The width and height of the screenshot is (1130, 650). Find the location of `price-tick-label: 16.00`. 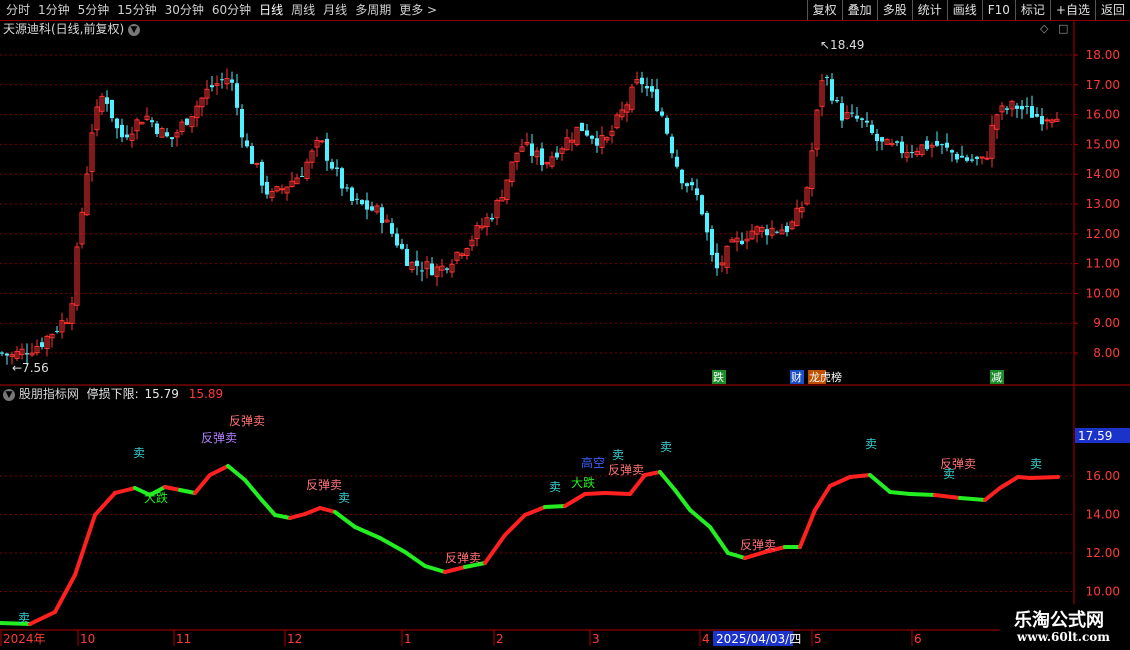

price-tick-label: 16.00 is located at coordinates (1103, 115).